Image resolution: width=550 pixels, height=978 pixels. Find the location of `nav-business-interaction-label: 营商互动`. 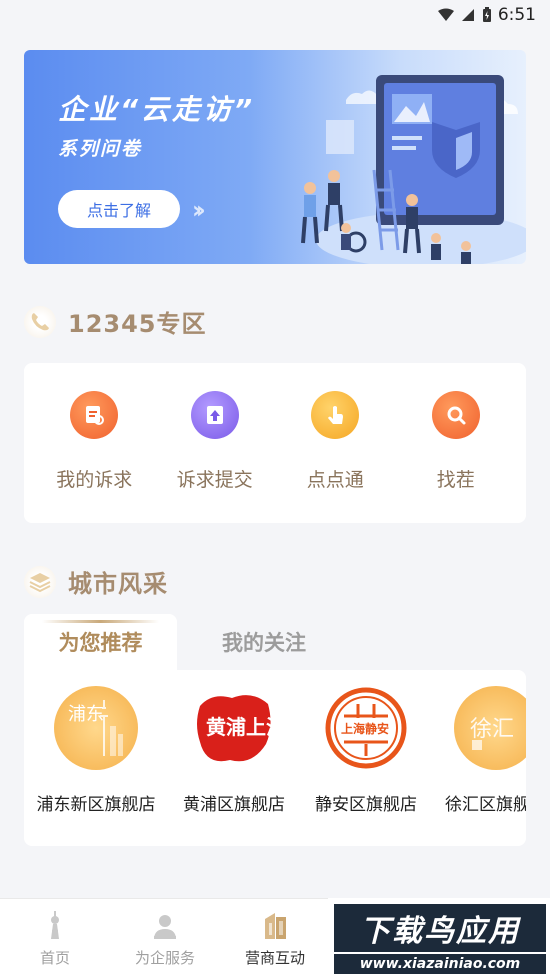

nav-business-interaction-label: 营商互动 is located at coordinates (274, 958).